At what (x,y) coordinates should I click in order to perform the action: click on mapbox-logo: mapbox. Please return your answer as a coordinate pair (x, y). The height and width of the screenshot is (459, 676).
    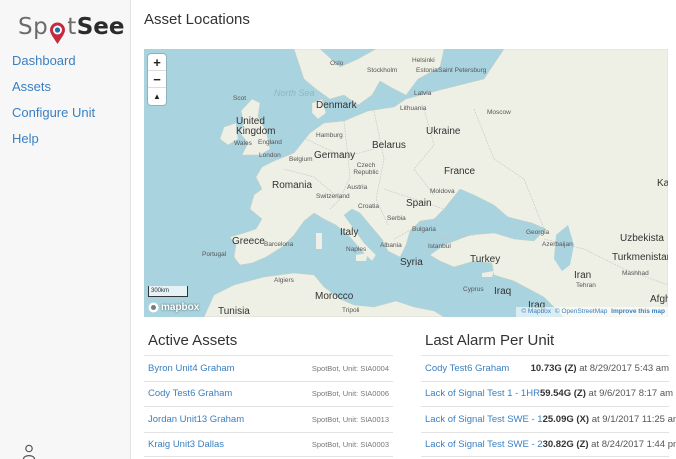
    Looking at the image, I should click on (173, 307).